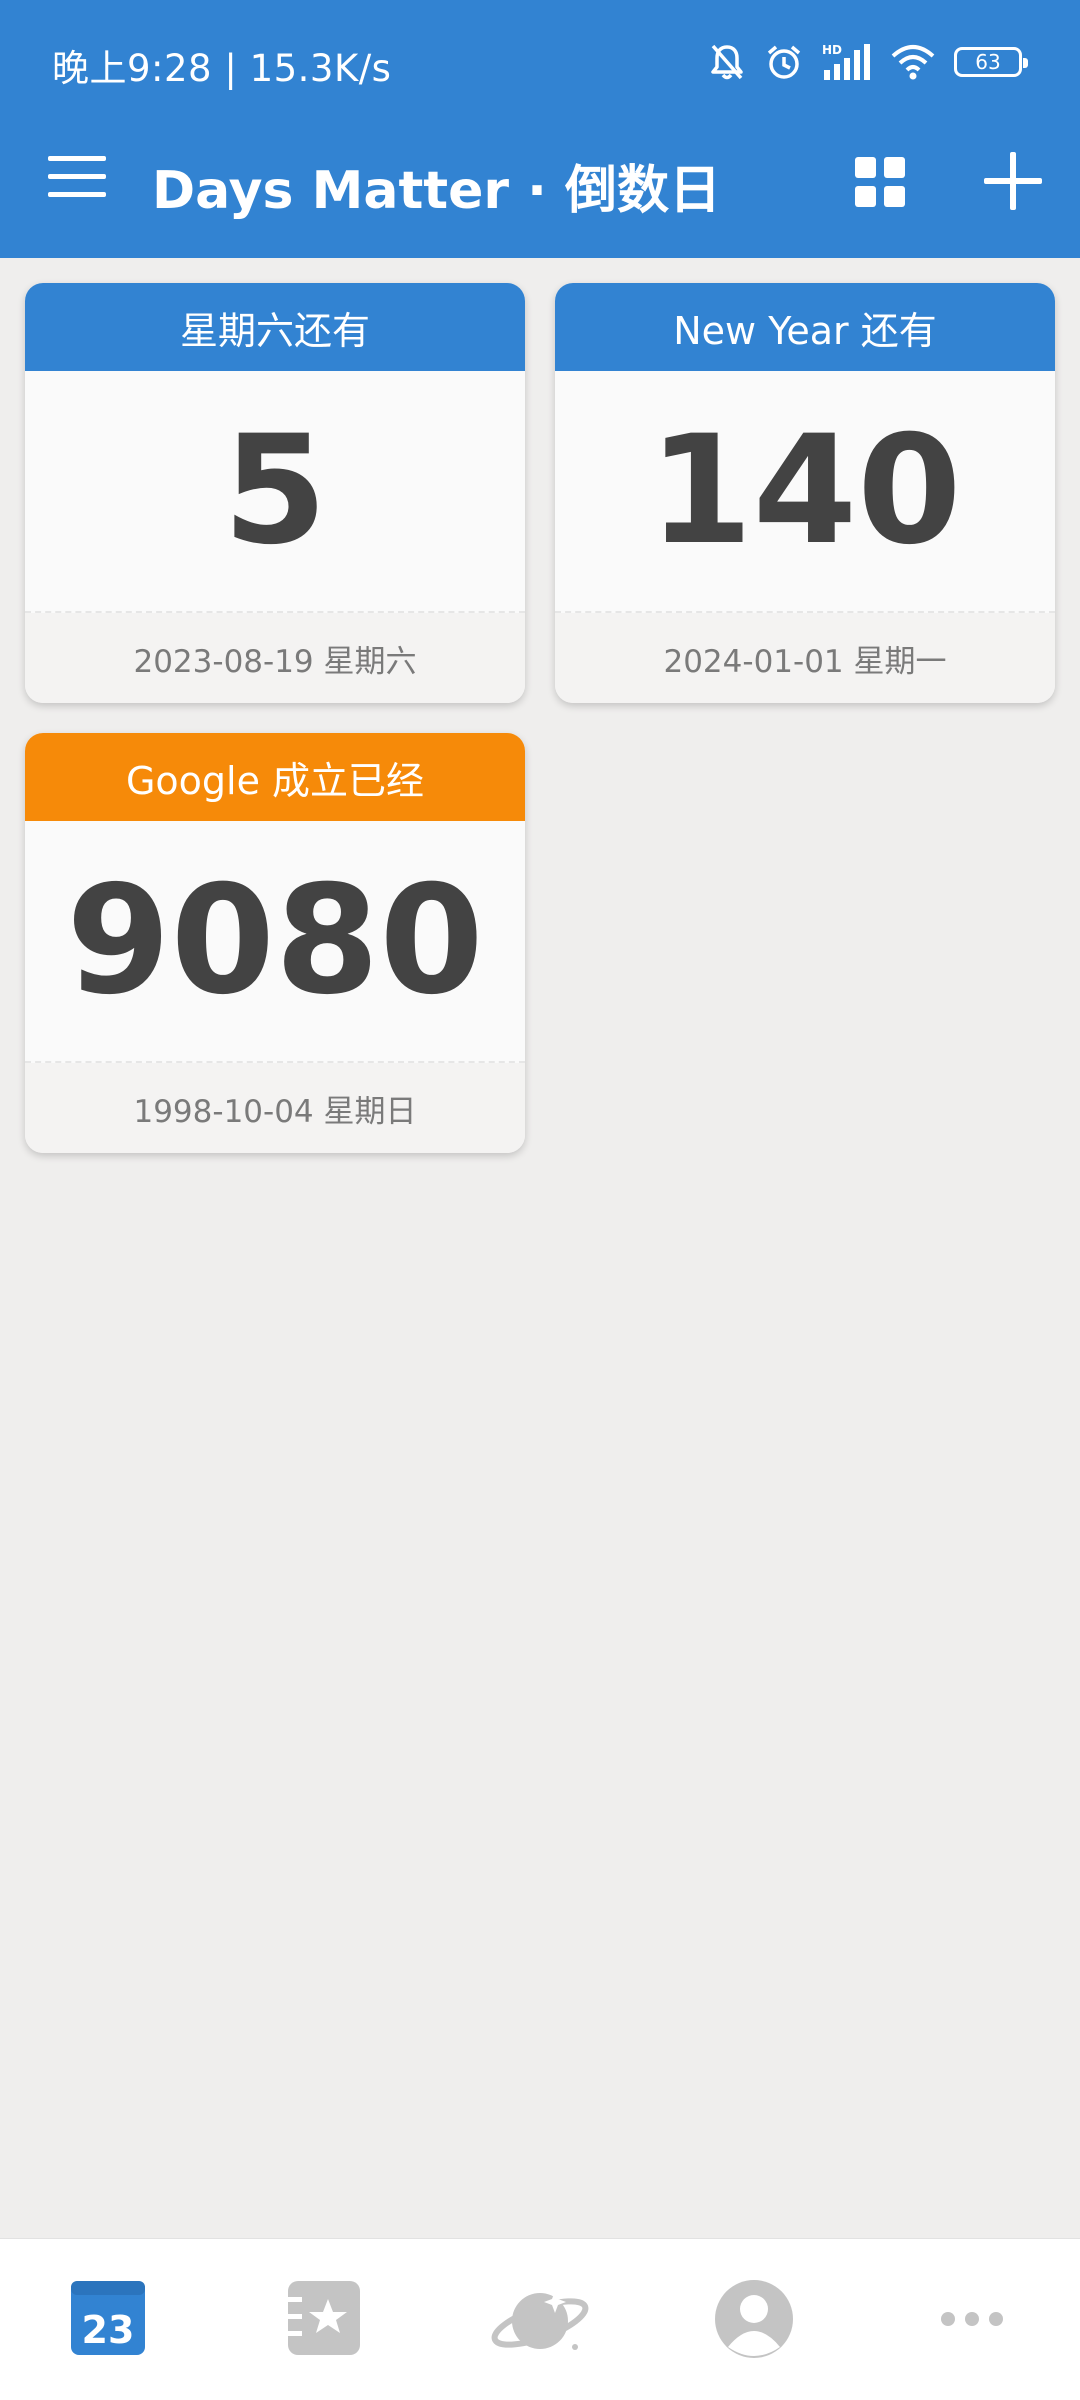  I want to click on nav-profile, so click(754, 2319).